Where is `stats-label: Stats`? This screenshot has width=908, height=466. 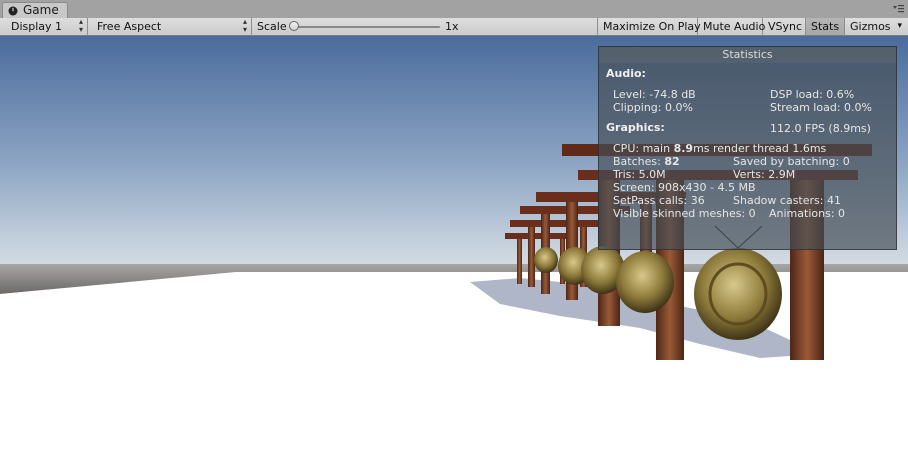
stats-label: Stats is located at coordinates (825, 26).